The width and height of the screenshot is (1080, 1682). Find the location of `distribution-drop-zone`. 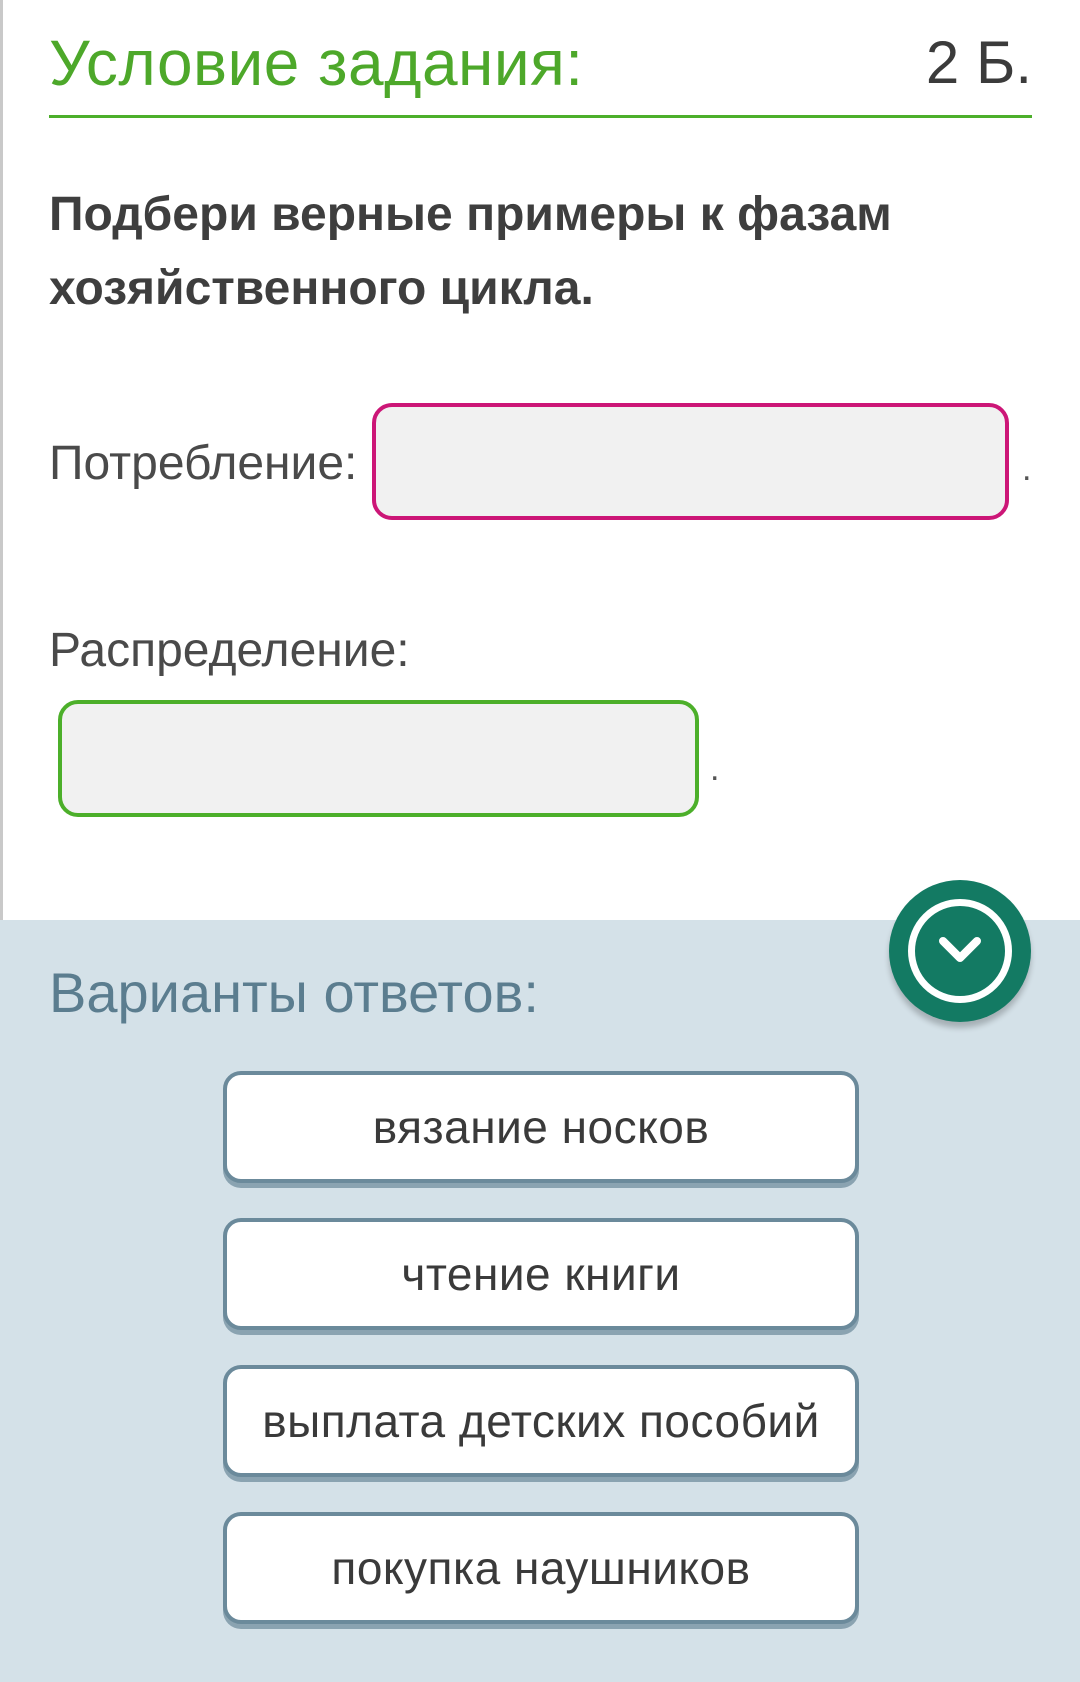

distribution-drop-zone is located at coordinates (378, 758).